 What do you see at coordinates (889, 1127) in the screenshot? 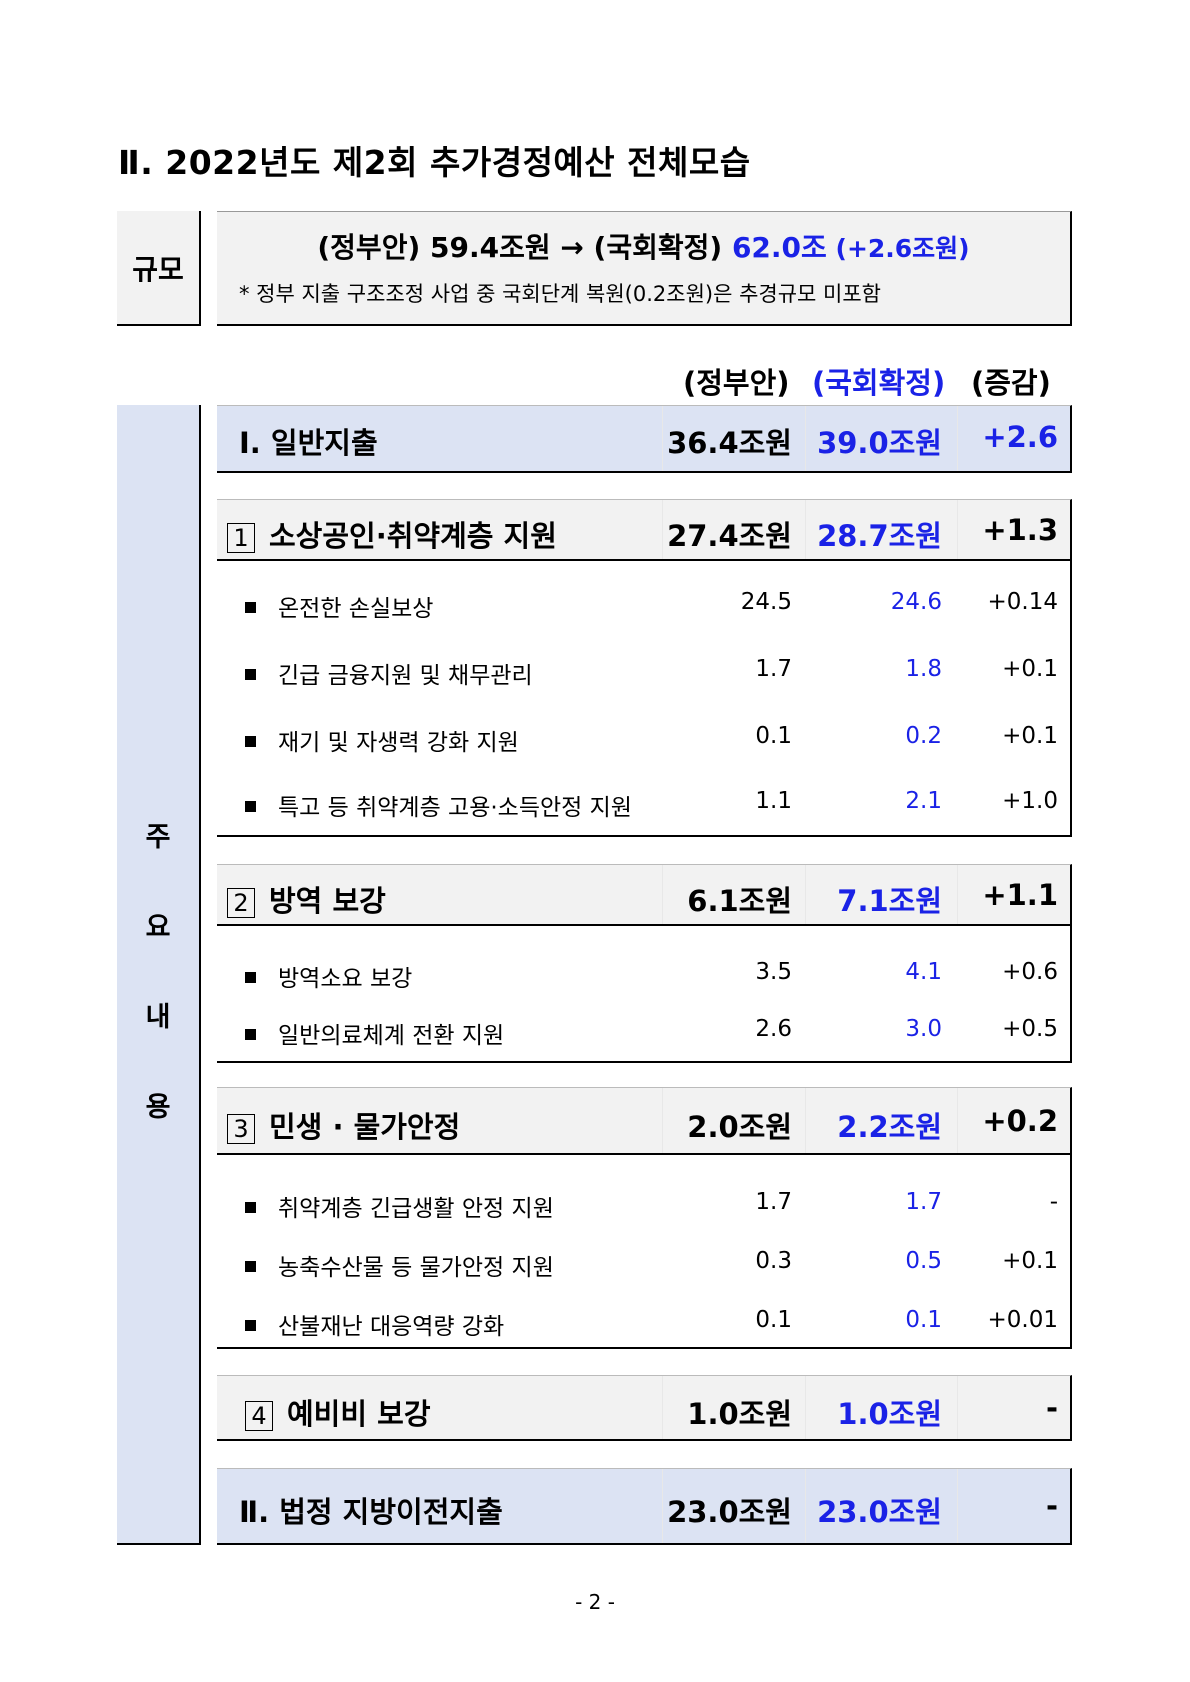
I see `section-3-assembly: 2.2조원` at bounding box center [889, 1127].